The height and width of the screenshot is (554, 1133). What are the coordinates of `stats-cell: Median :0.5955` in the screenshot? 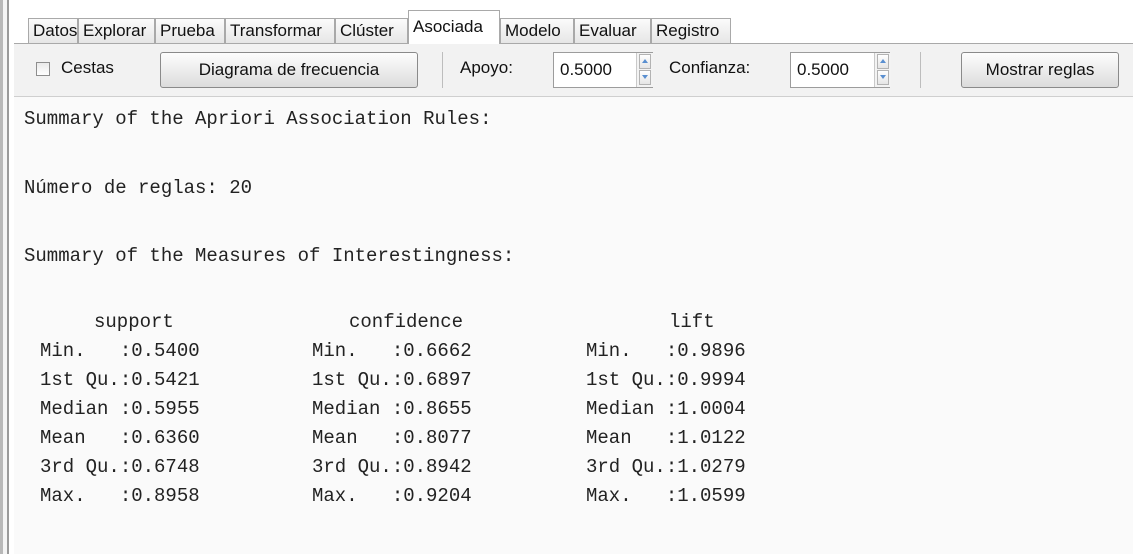 It's located at (120, 409).